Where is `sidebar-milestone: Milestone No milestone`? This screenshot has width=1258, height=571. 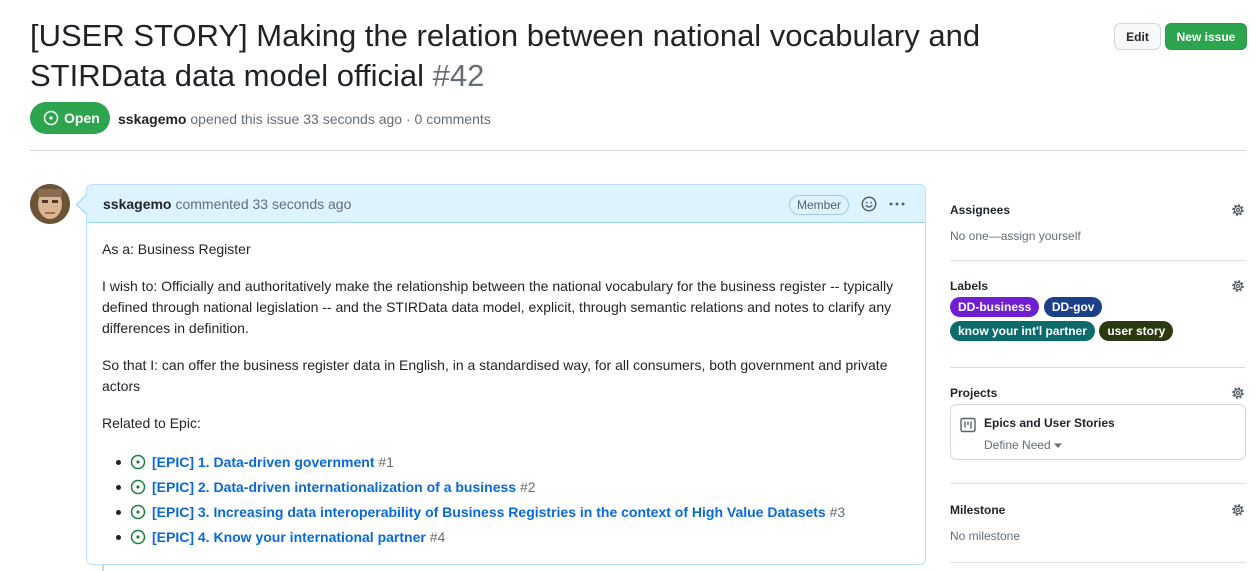 sidebar-milestone: Milestone No milestone is located at coordinates (1098, 525).